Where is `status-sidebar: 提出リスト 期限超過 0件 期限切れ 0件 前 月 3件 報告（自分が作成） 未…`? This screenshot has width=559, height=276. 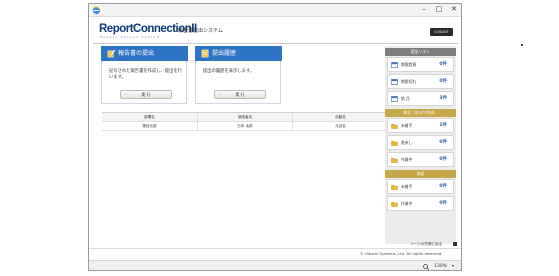 status-sidebar: 提出リスト 期限超過 0件 期限切れ 0件 前 月 3件 報告（自分が作成） 未… is located at coordinates (420, 145).